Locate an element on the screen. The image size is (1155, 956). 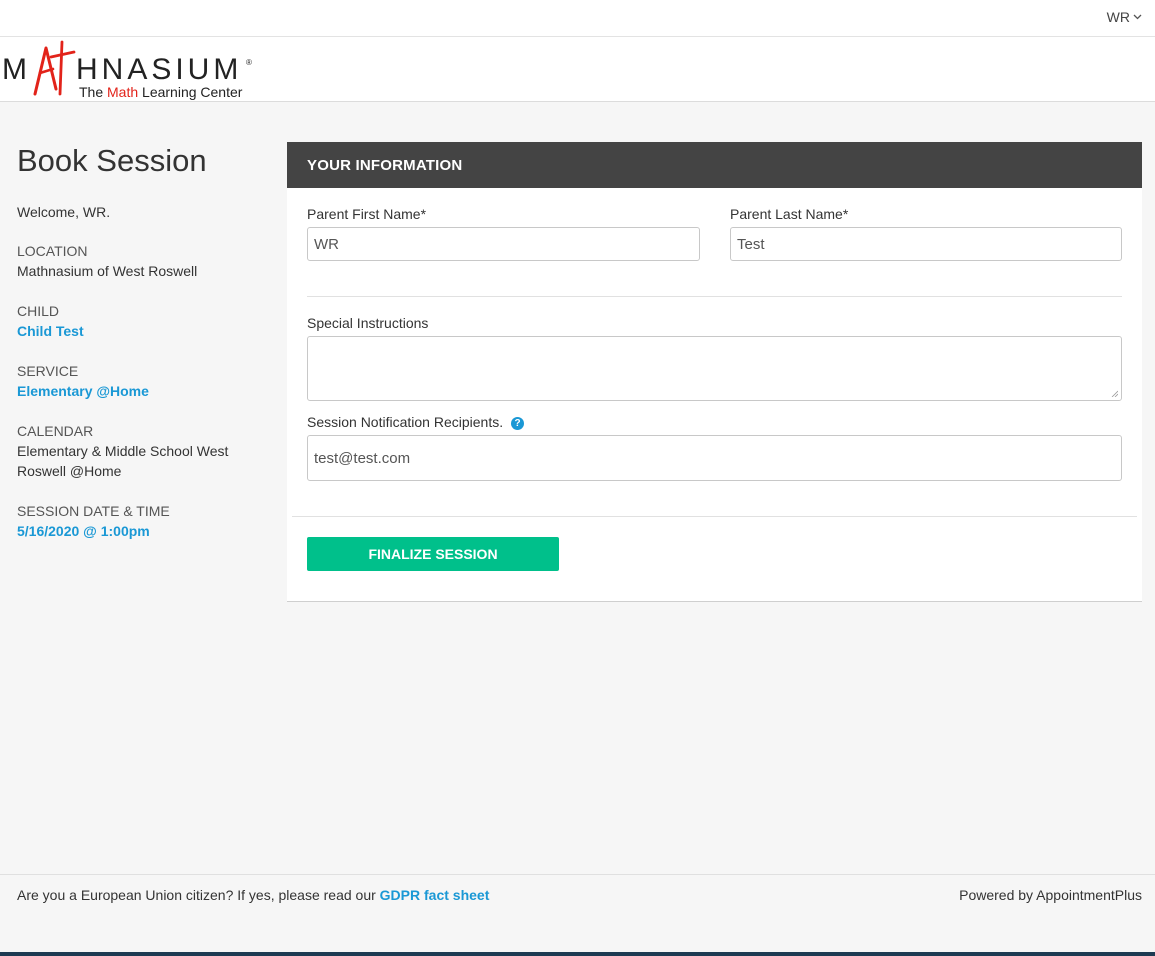
location-value: Mathnasium of West Roswell is located at coordinates (107, 271).